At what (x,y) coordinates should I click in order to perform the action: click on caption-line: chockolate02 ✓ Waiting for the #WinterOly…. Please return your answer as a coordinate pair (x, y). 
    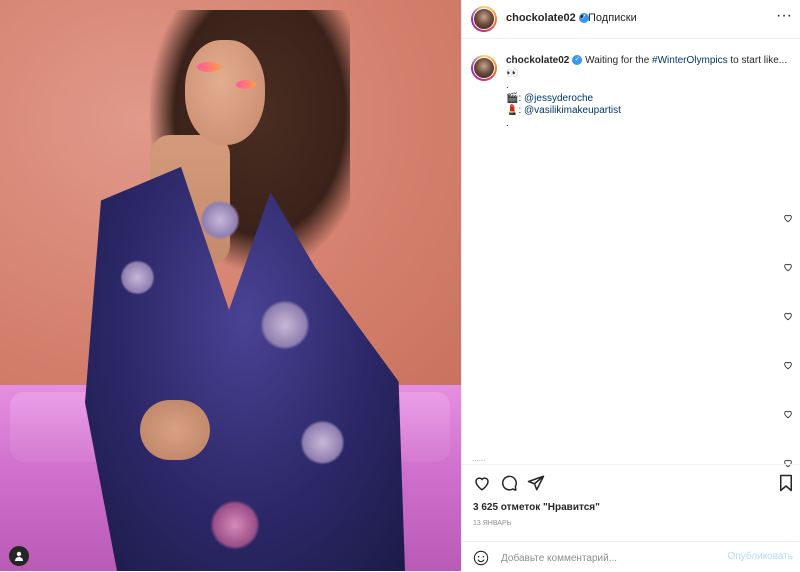
    Looking at the image, I should click on (651, 67).